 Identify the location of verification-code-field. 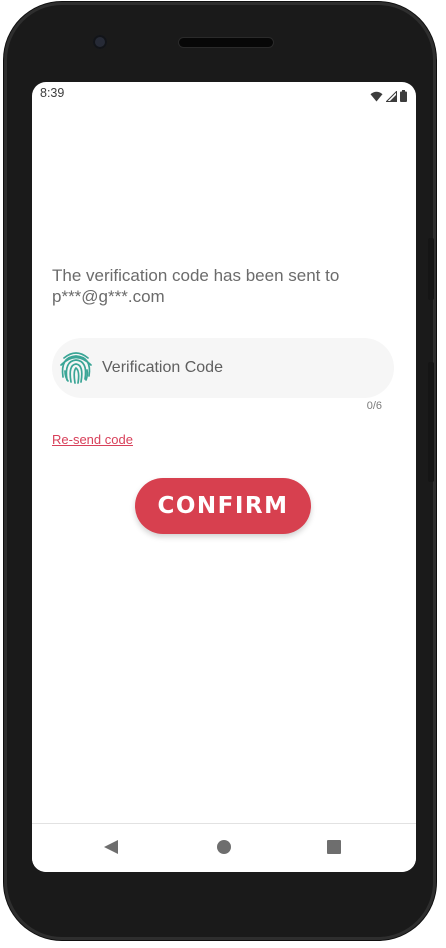
(223, 368).